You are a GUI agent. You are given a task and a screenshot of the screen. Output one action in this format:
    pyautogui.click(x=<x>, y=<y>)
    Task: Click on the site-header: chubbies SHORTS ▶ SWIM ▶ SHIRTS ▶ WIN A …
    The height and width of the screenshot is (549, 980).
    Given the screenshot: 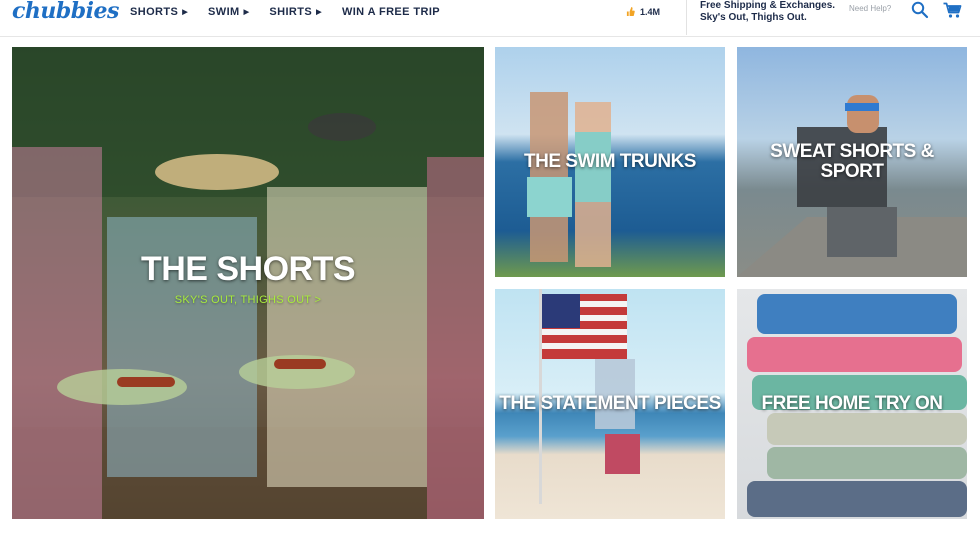 What is the action you would take?
    pyautogui.click(x=490, y=18)
    